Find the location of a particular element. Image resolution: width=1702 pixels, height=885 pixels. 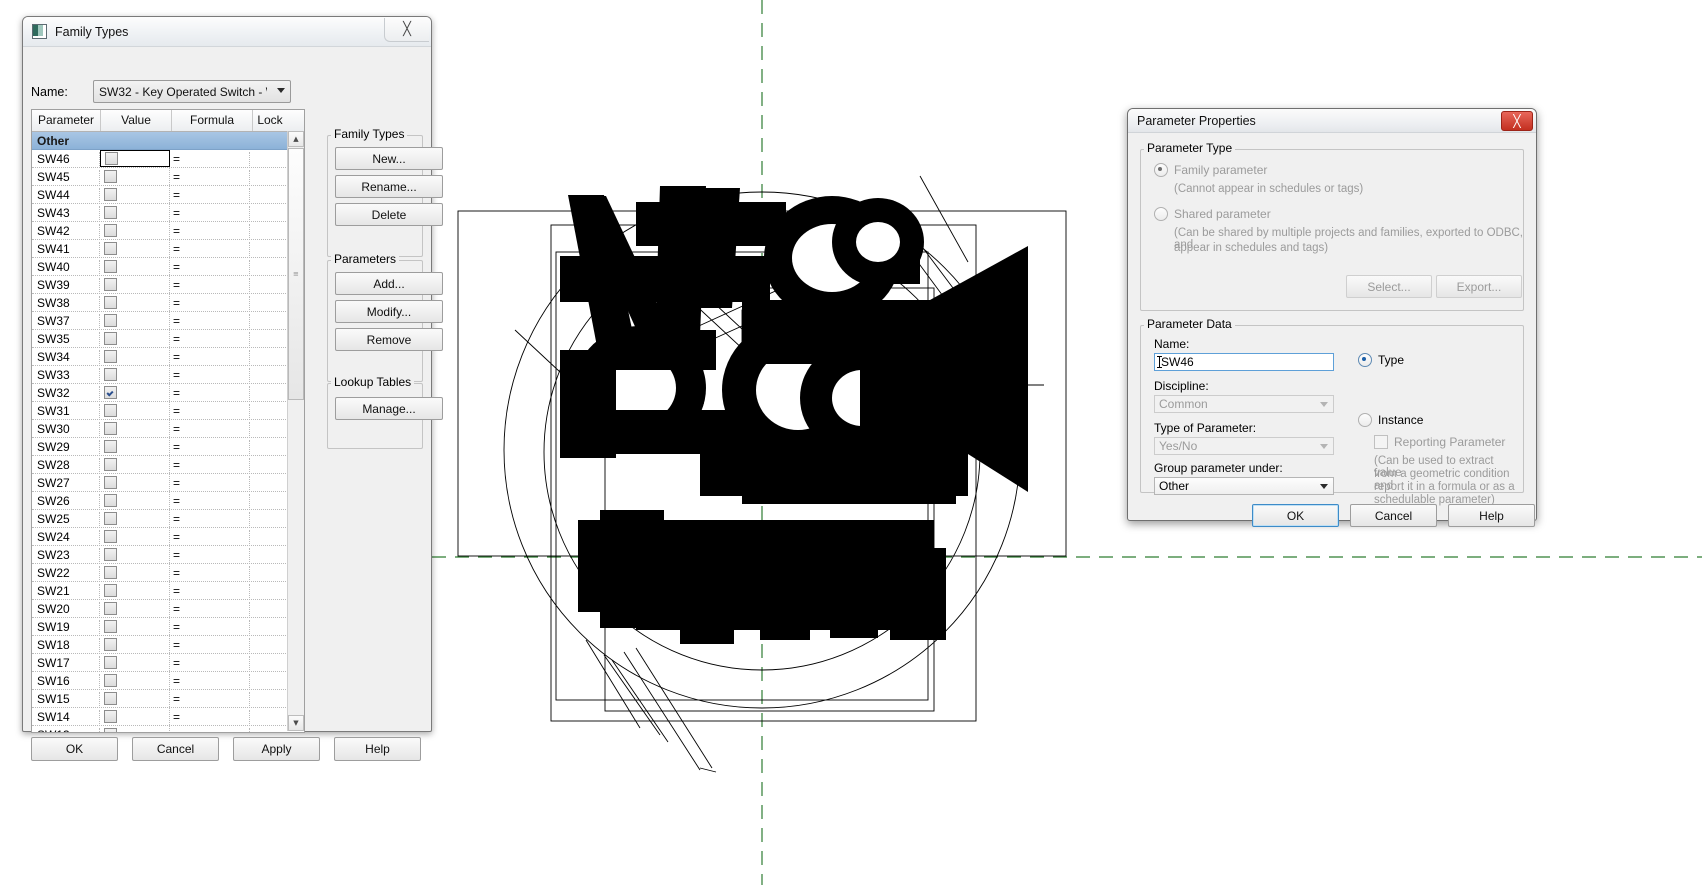

table-row: SW43 = is located at coordinates (168, 213).